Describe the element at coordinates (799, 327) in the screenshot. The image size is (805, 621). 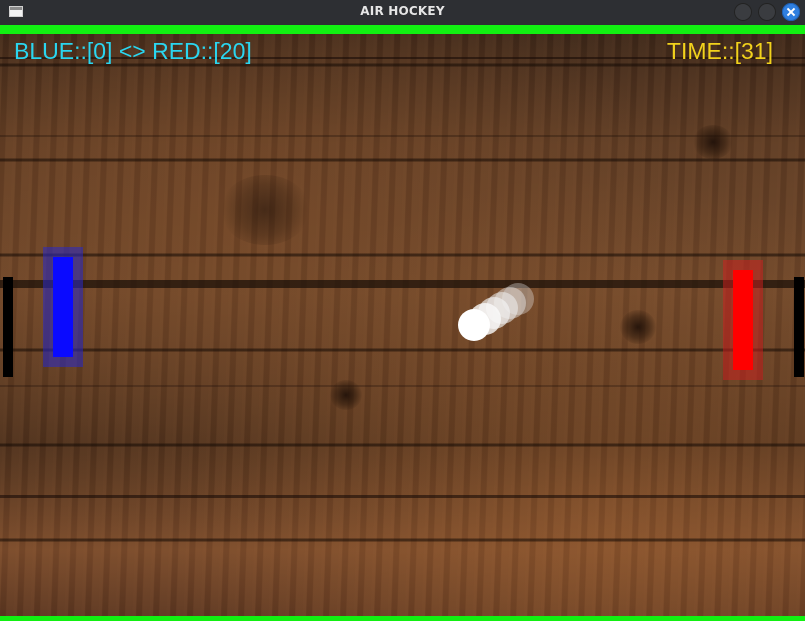
I see `red-goal` at that location.